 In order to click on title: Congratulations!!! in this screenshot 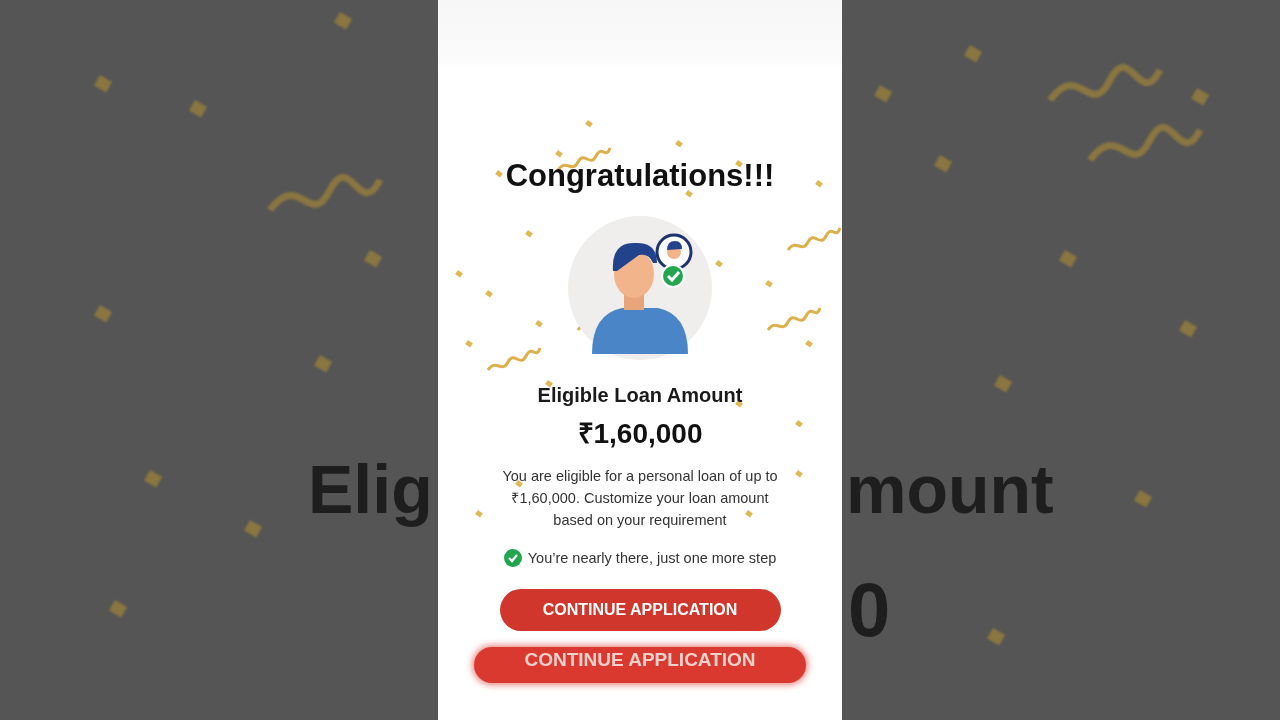, I will do `click(640, 176)`.